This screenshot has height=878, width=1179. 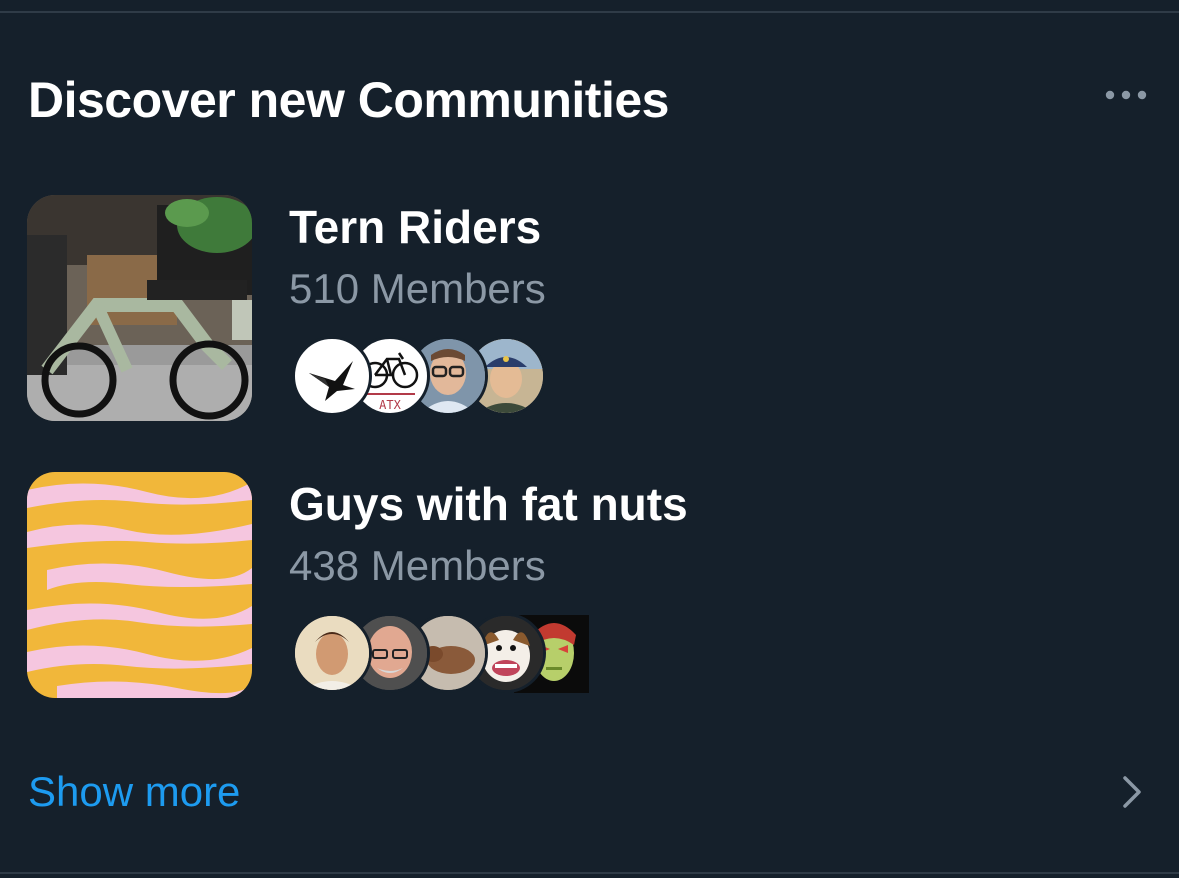 I want to click on show-more-link: Show more, so click(x=134, y=792).